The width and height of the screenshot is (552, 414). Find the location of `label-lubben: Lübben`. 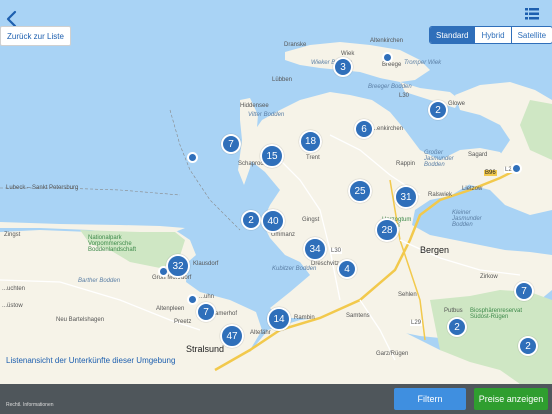

label-lubben: Lübben is located at coordinates (282, 80).